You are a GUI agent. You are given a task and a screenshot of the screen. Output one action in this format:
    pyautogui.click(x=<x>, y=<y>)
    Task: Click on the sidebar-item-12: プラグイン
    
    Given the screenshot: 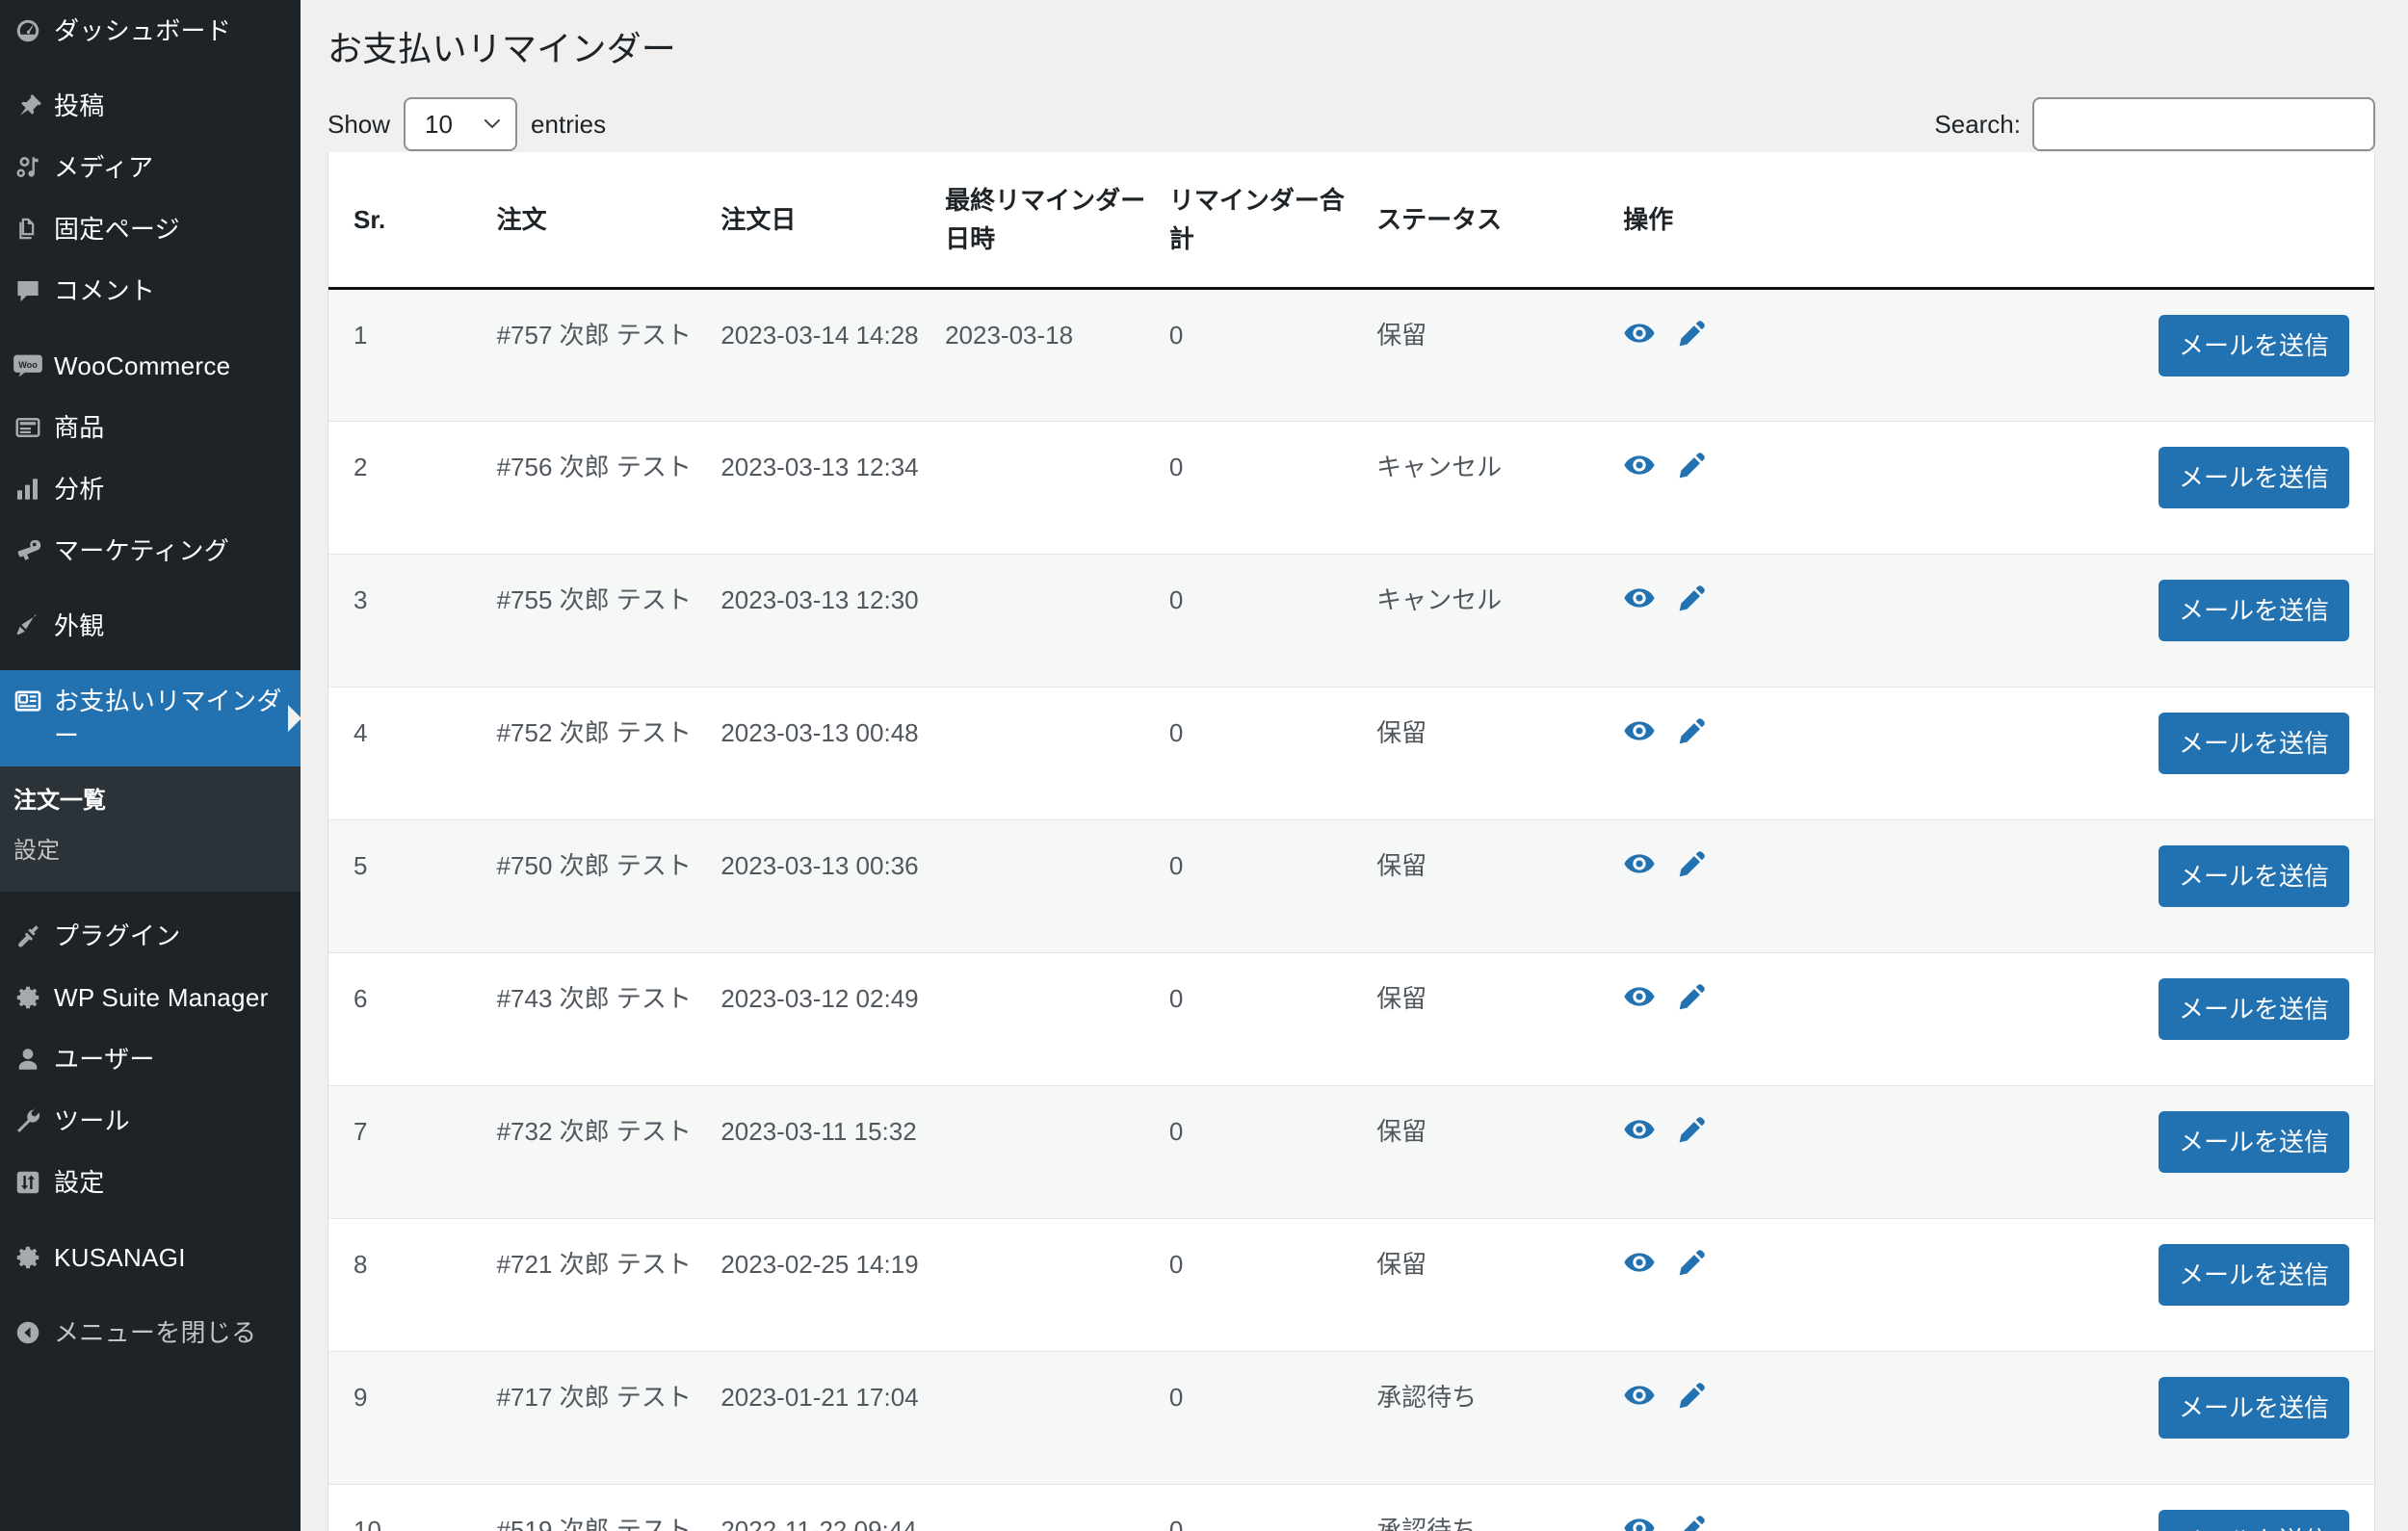 What is the action you would take?
    pyautogui.click(x=150, y=936)
    